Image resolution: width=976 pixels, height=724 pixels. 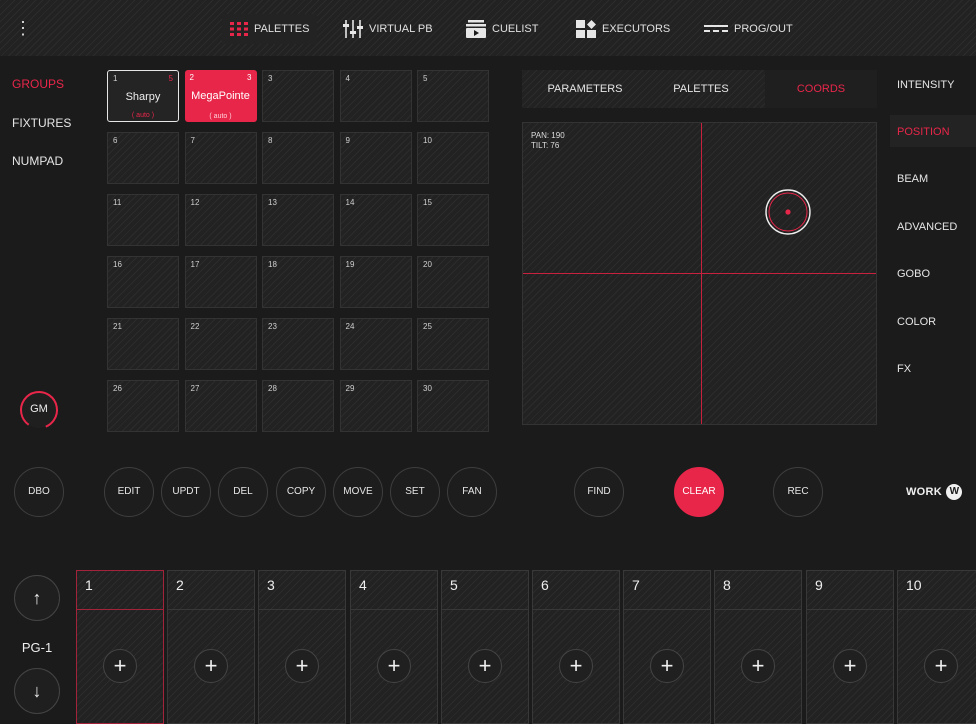 I want to click on del-button: DEL, so click(x=243, y=492).